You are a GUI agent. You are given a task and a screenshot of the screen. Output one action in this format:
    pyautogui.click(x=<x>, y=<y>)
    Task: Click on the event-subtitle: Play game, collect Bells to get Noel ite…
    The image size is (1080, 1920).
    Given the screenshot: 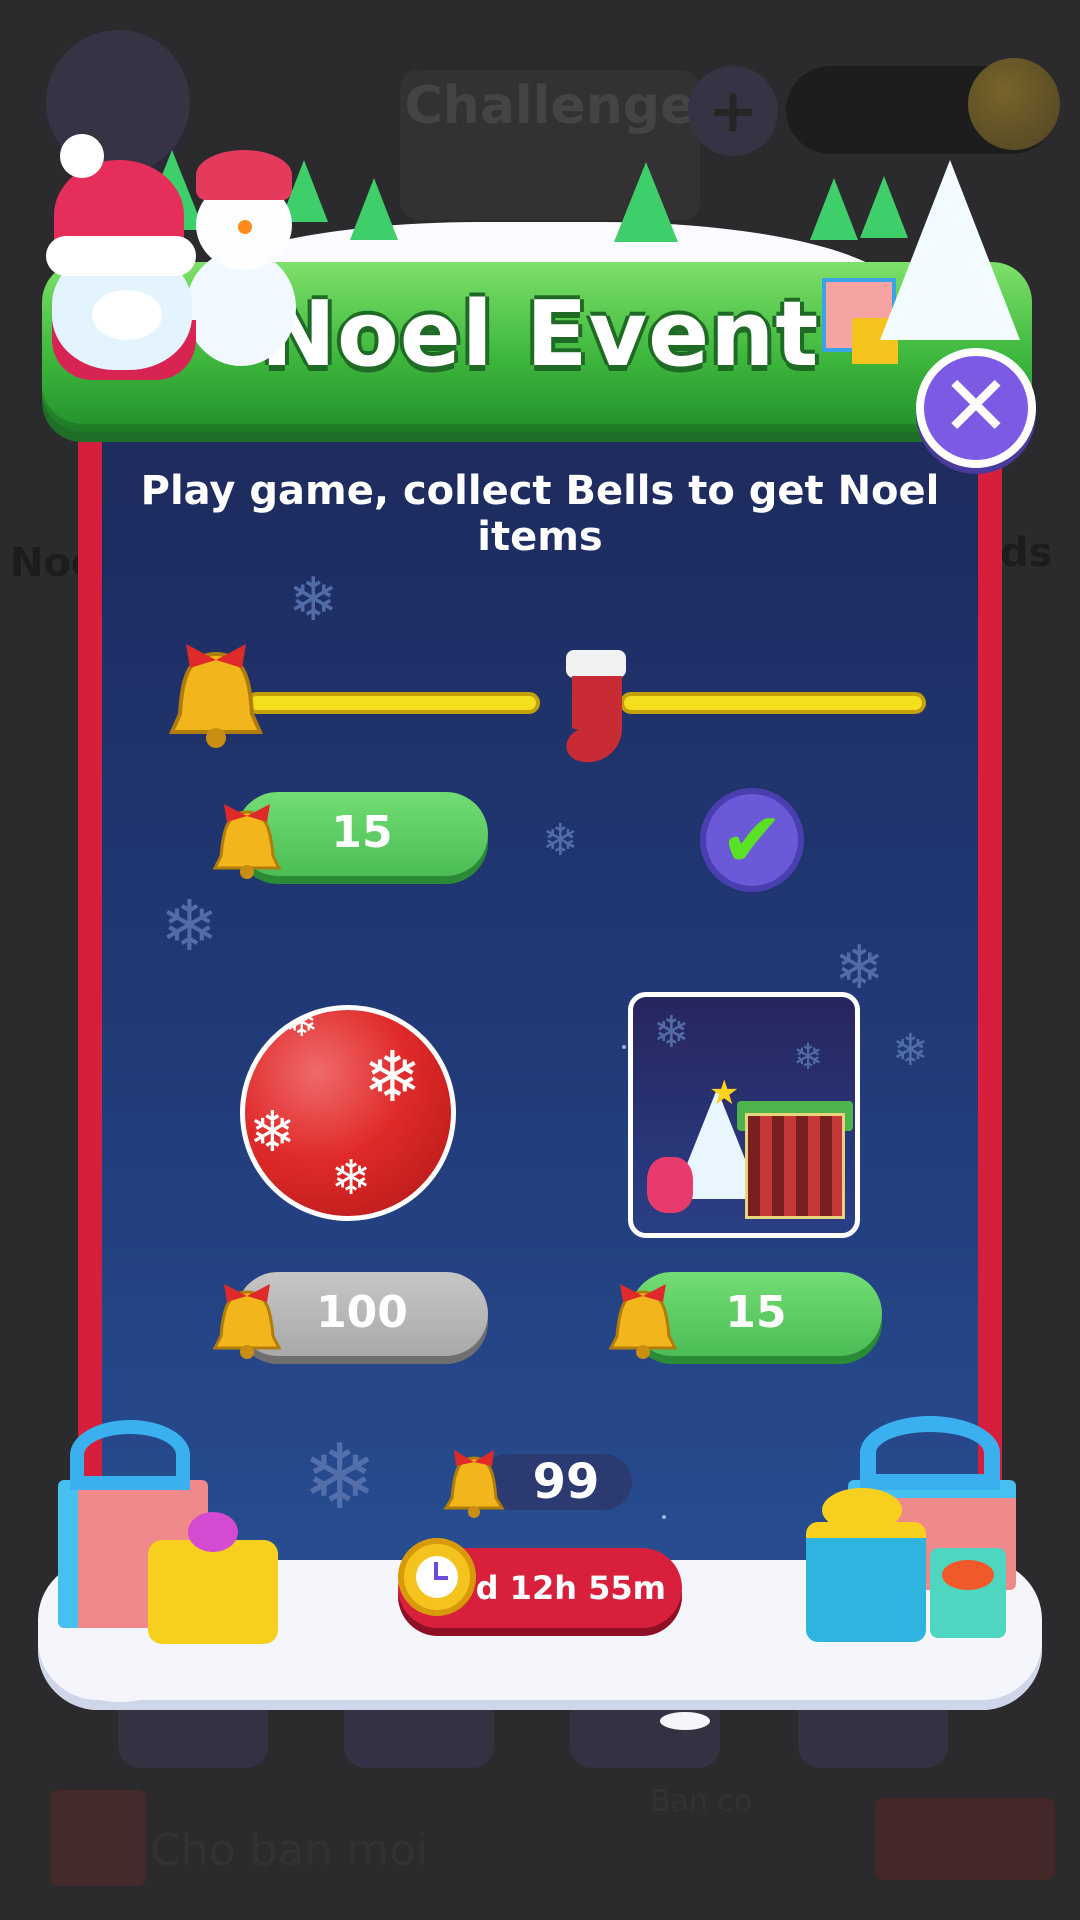 What is the action you would take?
    pyautogui.click(x=540, y=514)
    